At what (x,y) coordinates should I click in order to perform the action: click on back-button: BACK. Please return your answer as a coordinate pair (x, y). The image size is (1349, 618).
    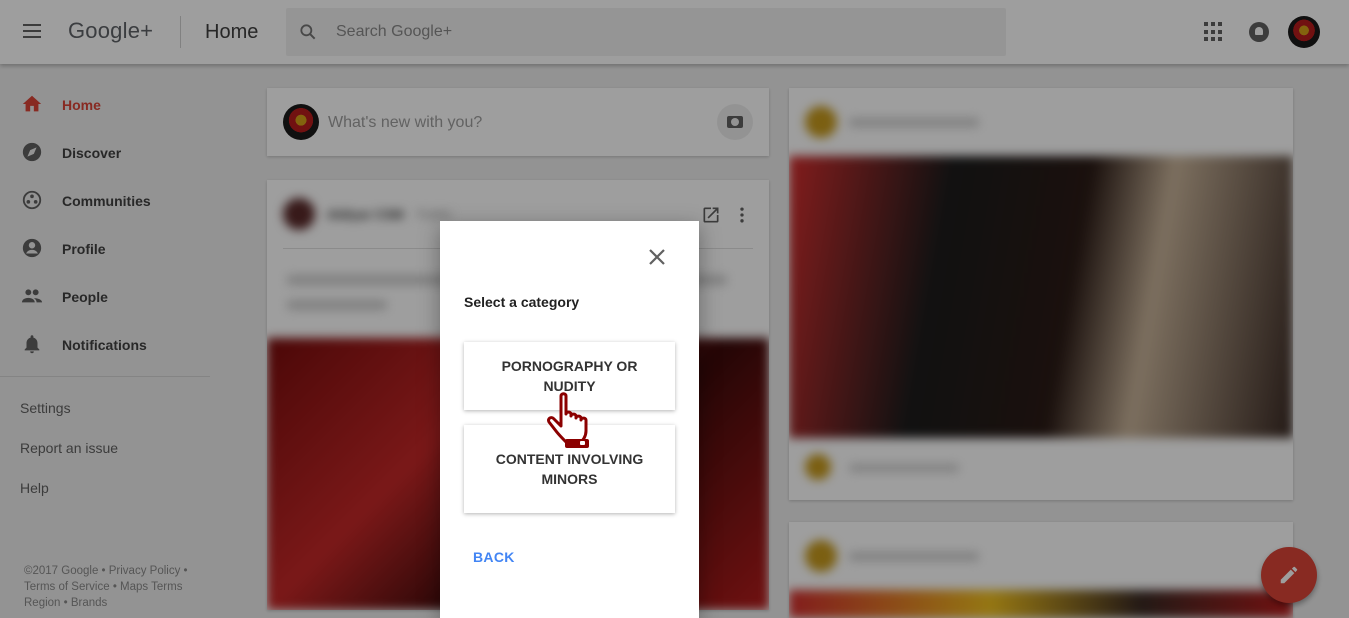
    Looking at the image, I should click on (494, 557).